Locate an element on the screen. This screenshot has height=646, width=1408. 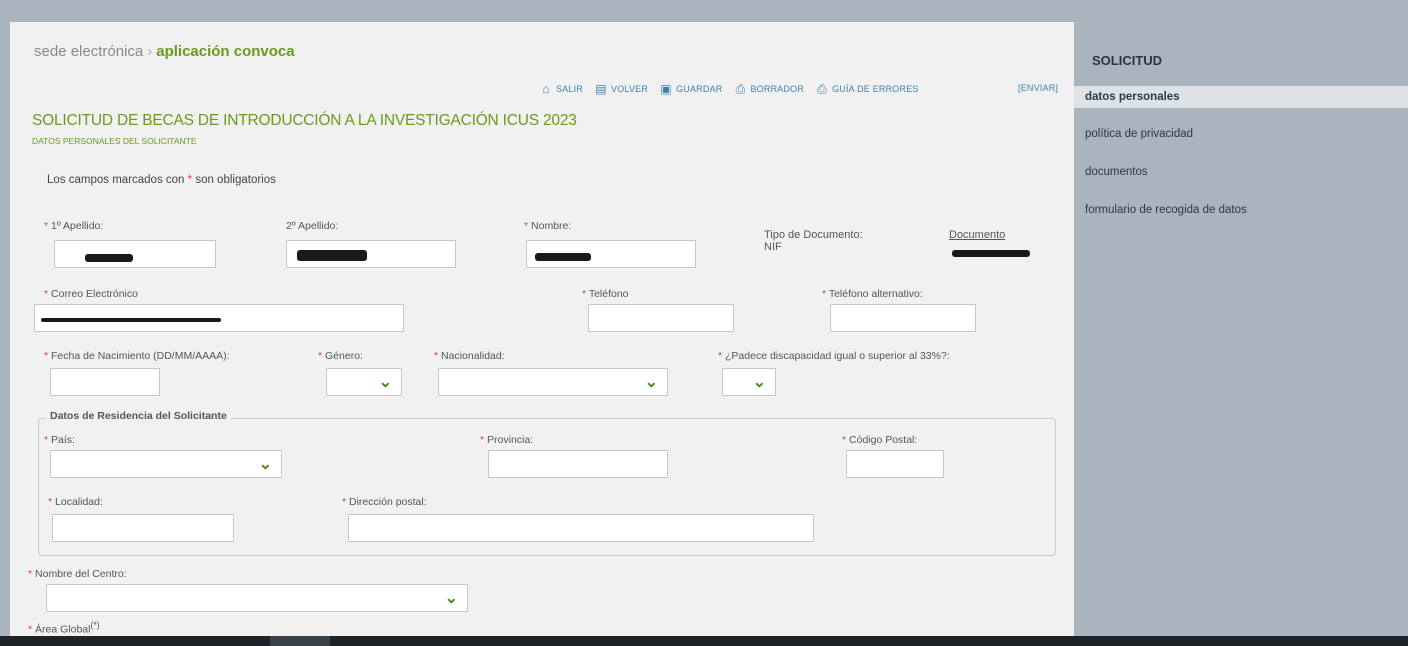
guardar-button: ▣ GUARDAR is located at coordinates (690, 89).